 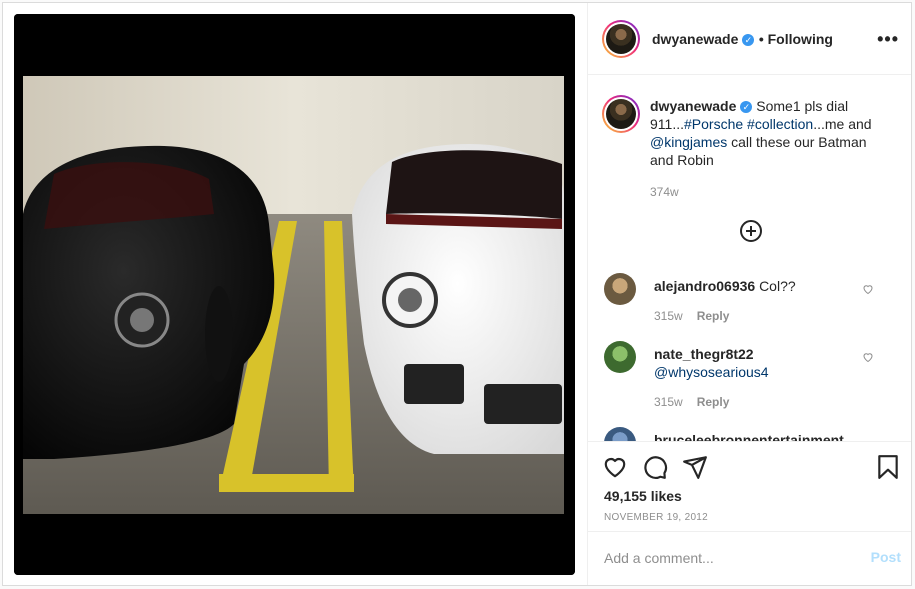 I want to click on author-line: dwyanewade ✓ • Following, so click(x=742, y=40).